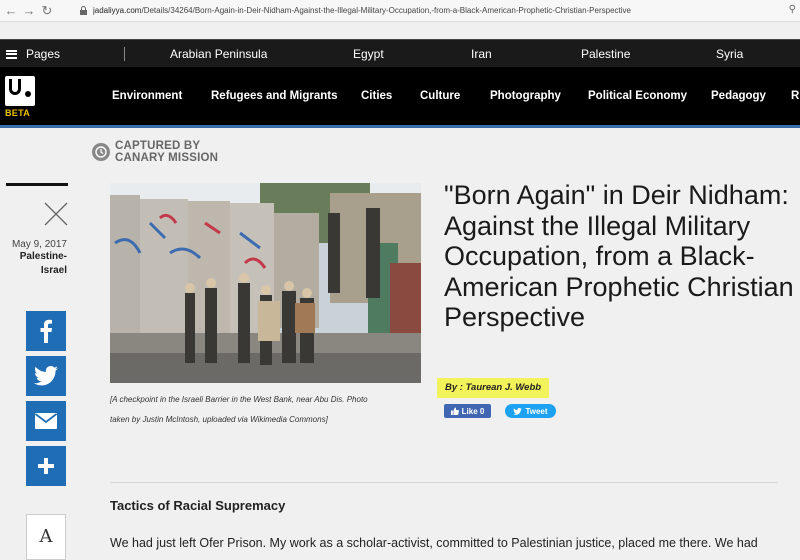  Describe the element at coordinates (637, 96) in the screenshot. I see `section-political-economy: Political Economy` at that location.